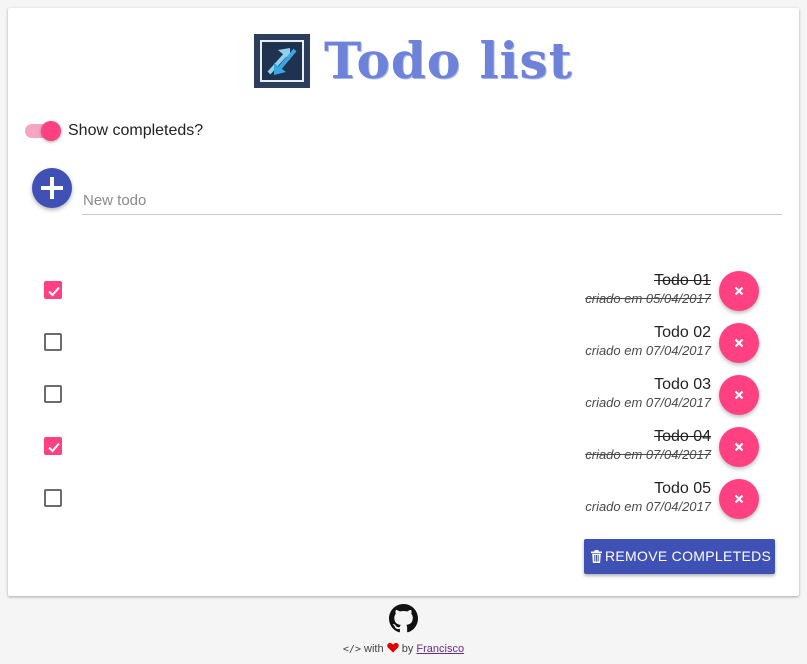 This screenshot has height=664, width=807. Describe the element at coordinates (136, 130) in the screenshot. I see `show-completed-label: Show completeds?` at that location.